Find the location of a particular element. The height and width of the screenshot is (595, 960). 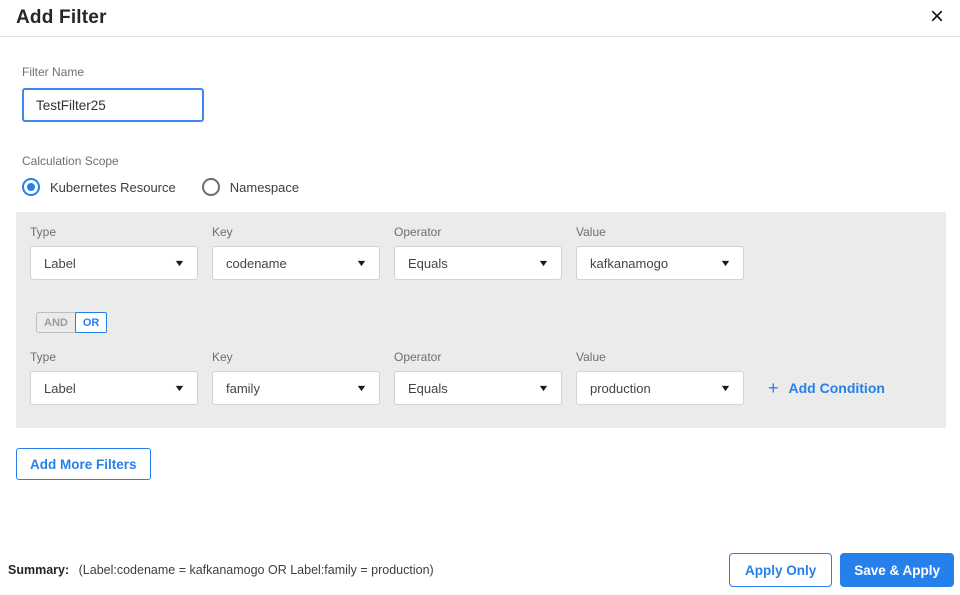

or-toggle-button: OR is located at coordinates (91, 322).